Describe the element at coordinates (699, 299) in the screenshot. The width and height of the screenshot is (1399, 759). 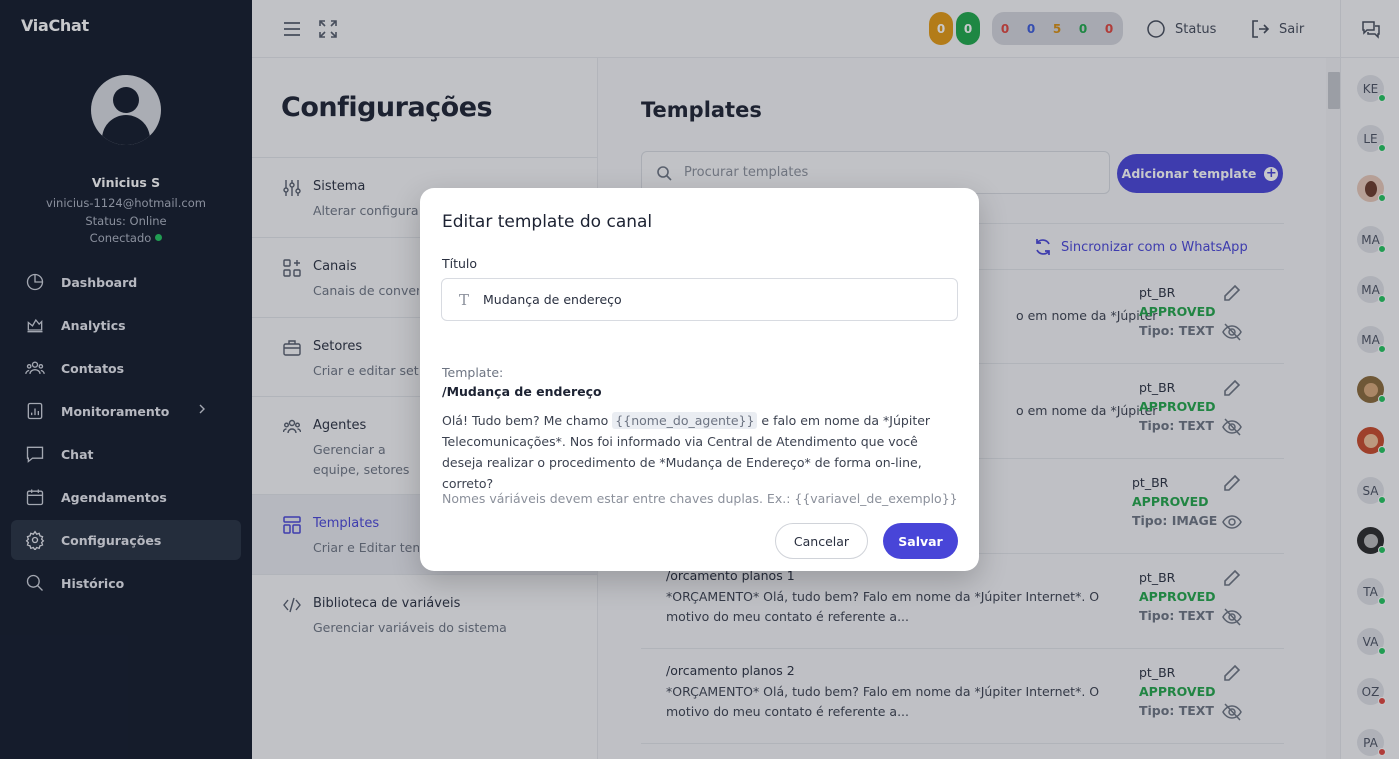
I see `title-field: T Mudança de endereço` at that location.